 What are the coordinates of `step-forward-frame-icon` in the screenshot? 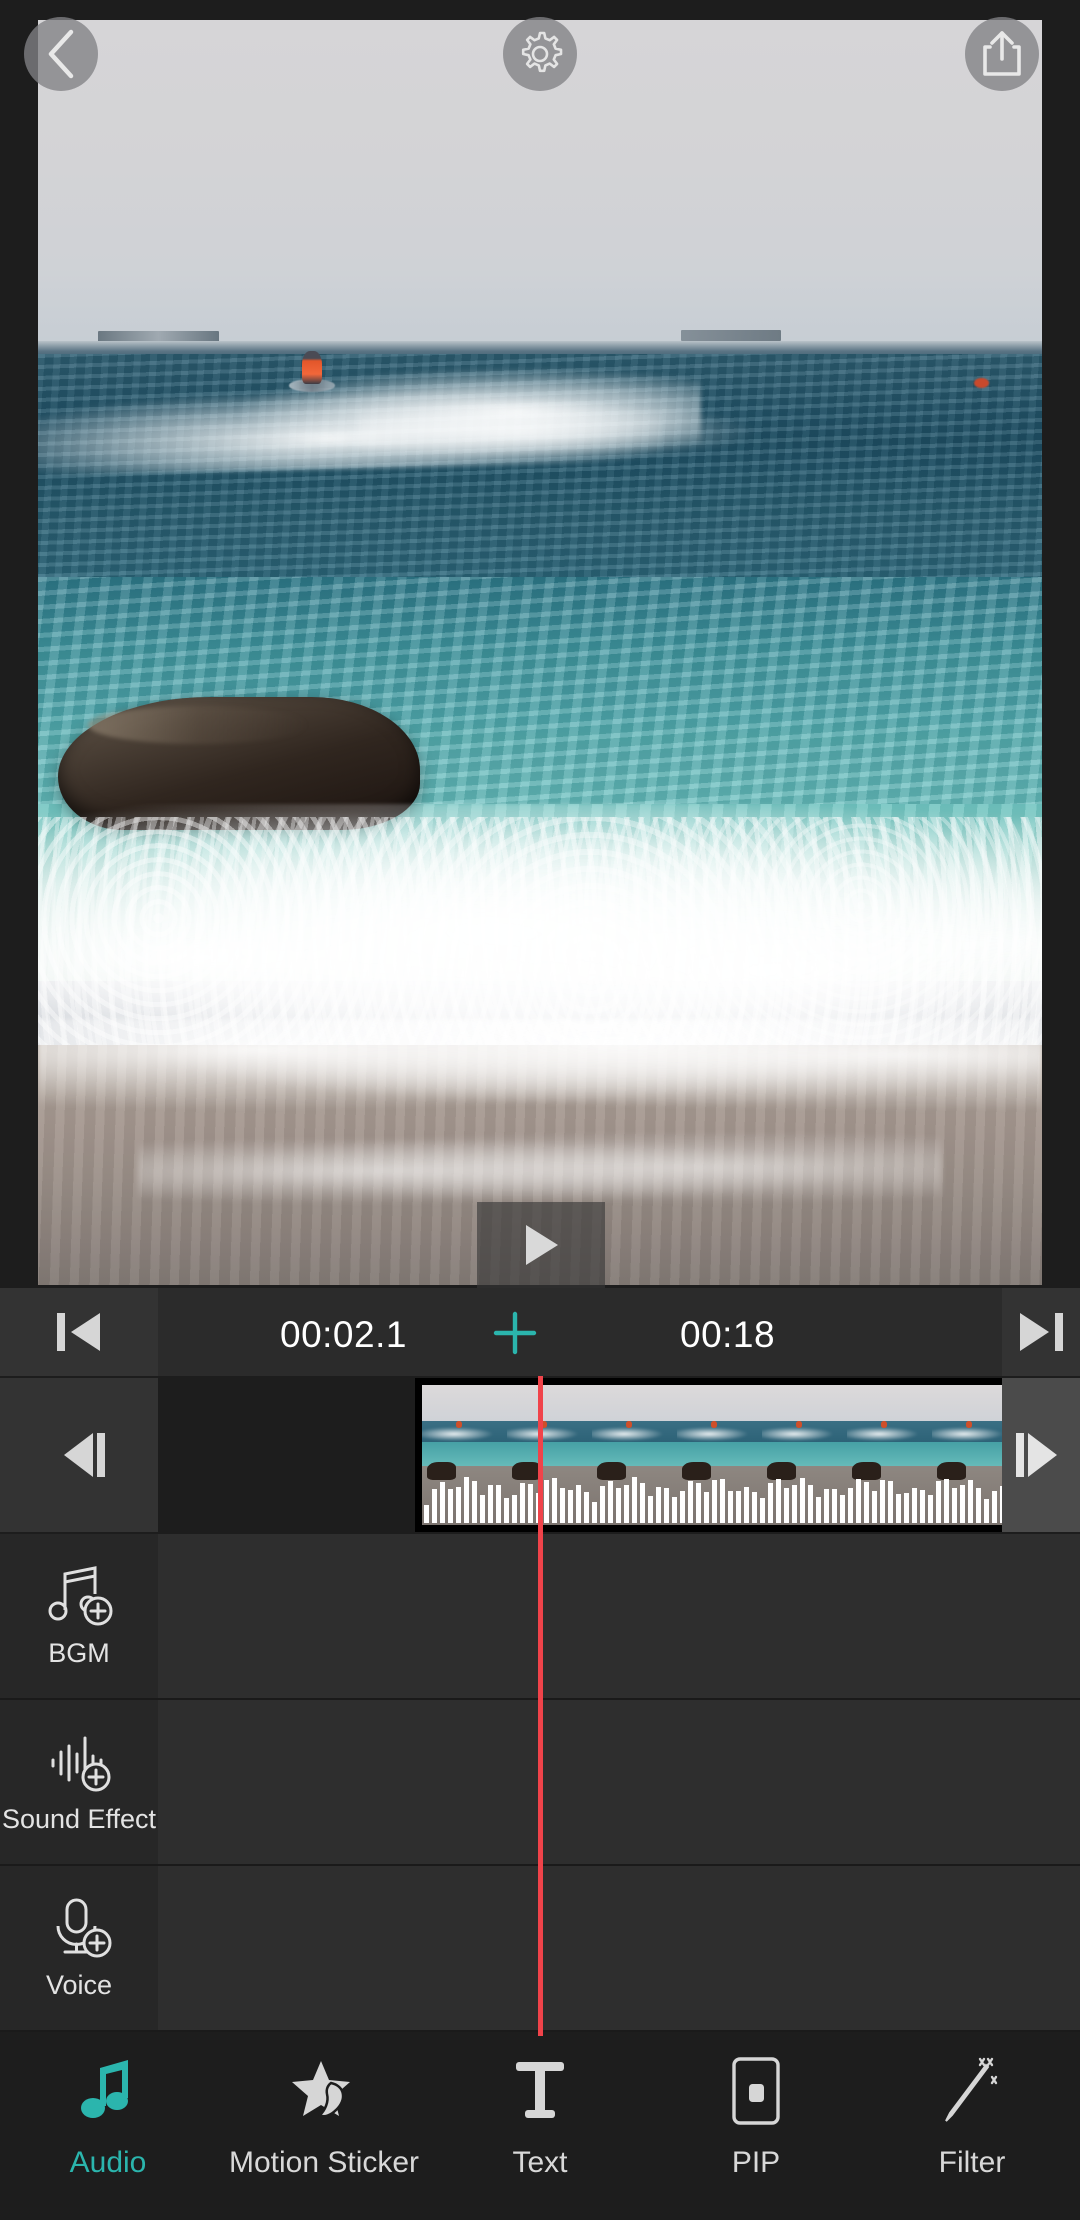 It's located at (1036, 1455).